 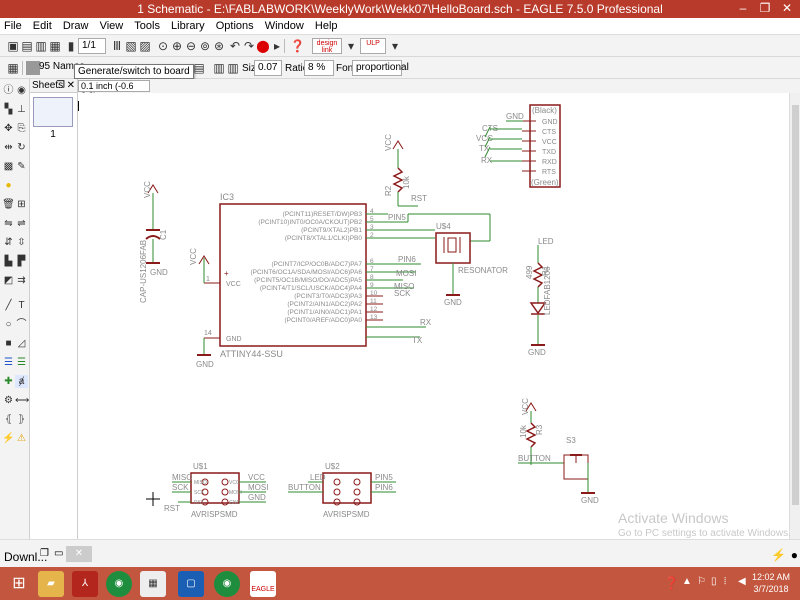 What do you see at coordinates (326, 25) in the screenshot?
I see `menu-help: Help` at bounding box center [326, 25].